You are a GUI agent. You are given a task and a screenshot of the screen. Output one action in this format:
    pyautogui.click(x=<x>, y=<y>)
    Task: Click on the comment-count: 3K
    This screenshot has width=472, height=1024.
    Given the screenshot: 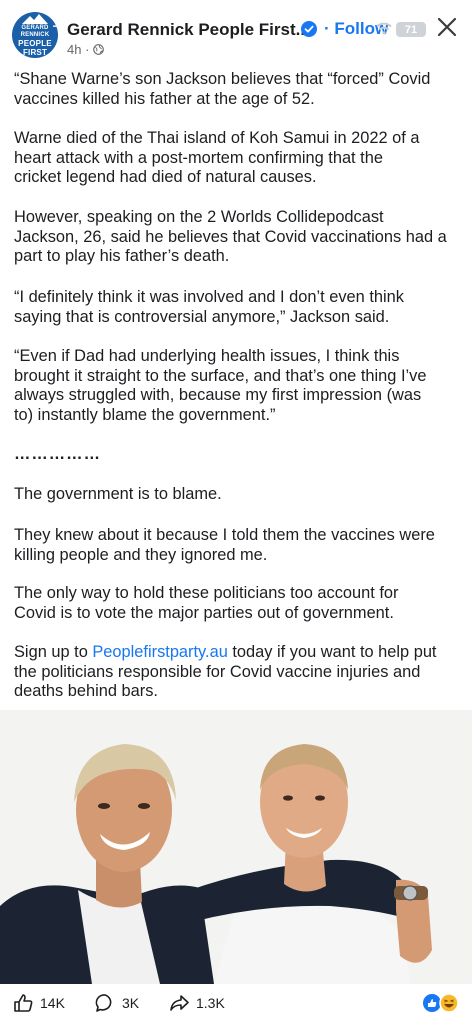 What is the action you would take?
    pyautogui.click(x=131, y=1003)
    